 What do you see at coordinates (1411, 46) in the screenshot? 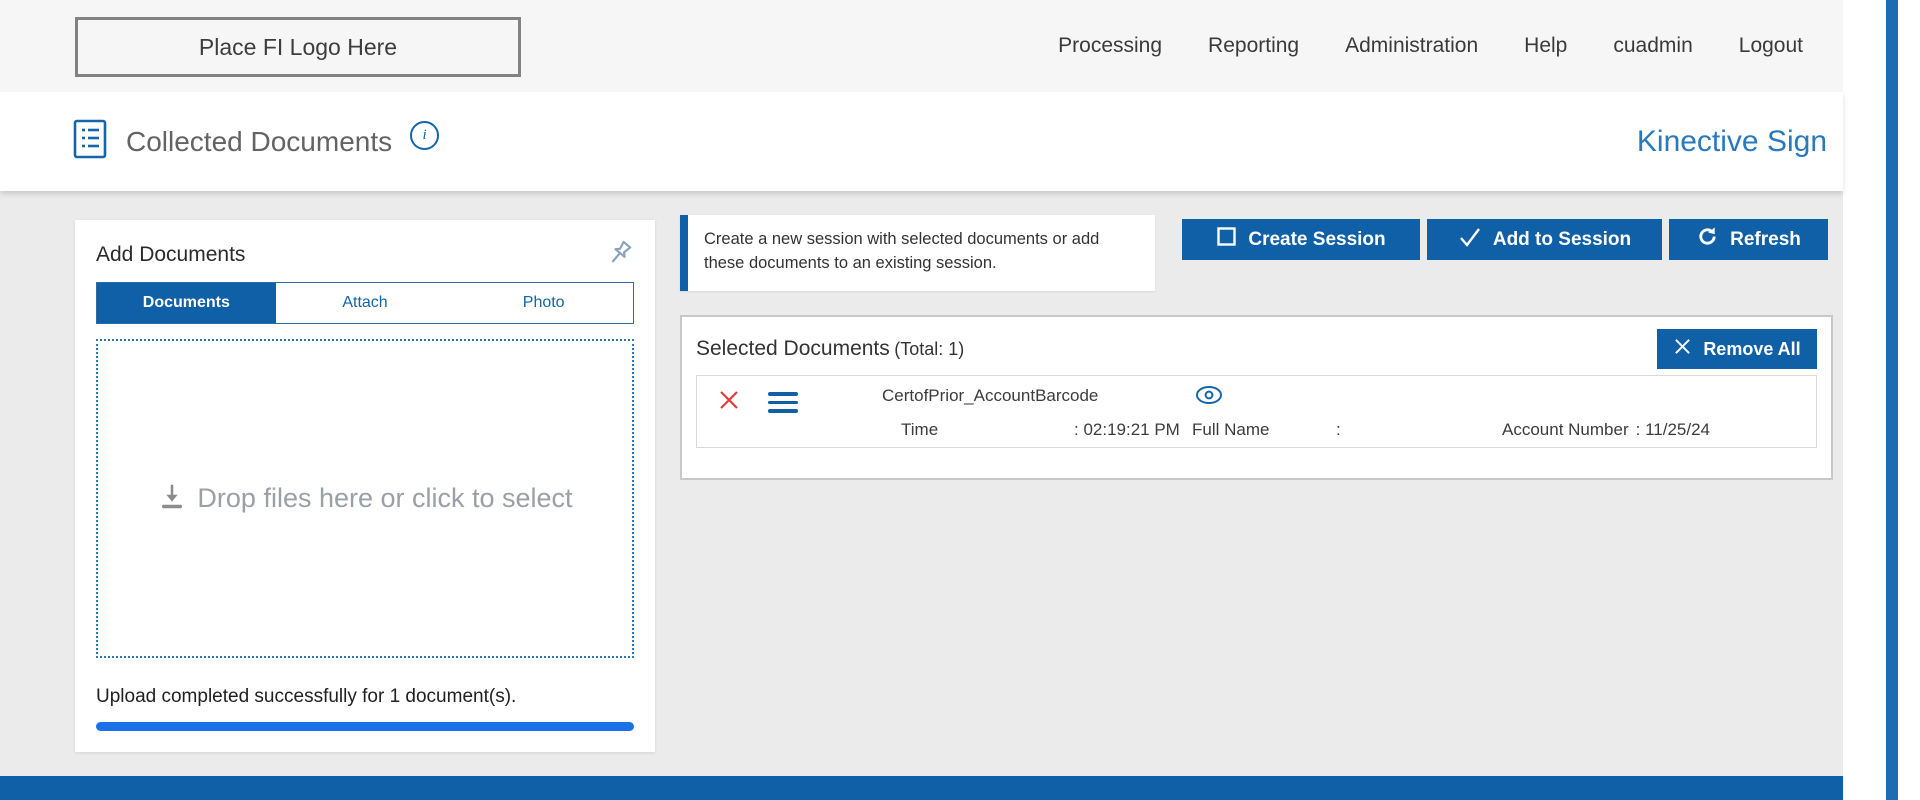
I see `nav-administration: Administration` at bounding box center [1411, 46].